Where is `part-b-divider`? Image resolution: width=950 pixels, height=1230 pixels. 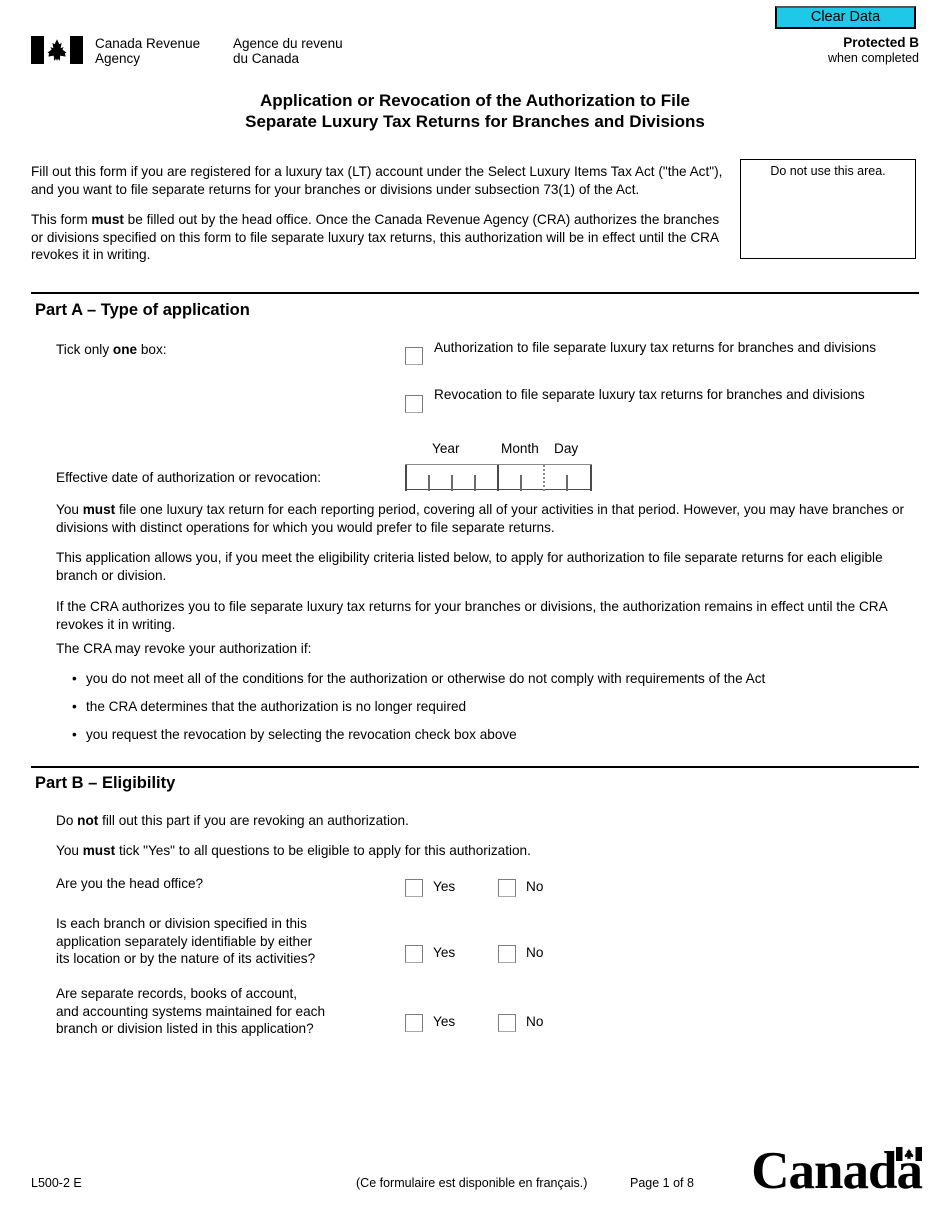
part-b-divider is located at coordinates (475, 767).